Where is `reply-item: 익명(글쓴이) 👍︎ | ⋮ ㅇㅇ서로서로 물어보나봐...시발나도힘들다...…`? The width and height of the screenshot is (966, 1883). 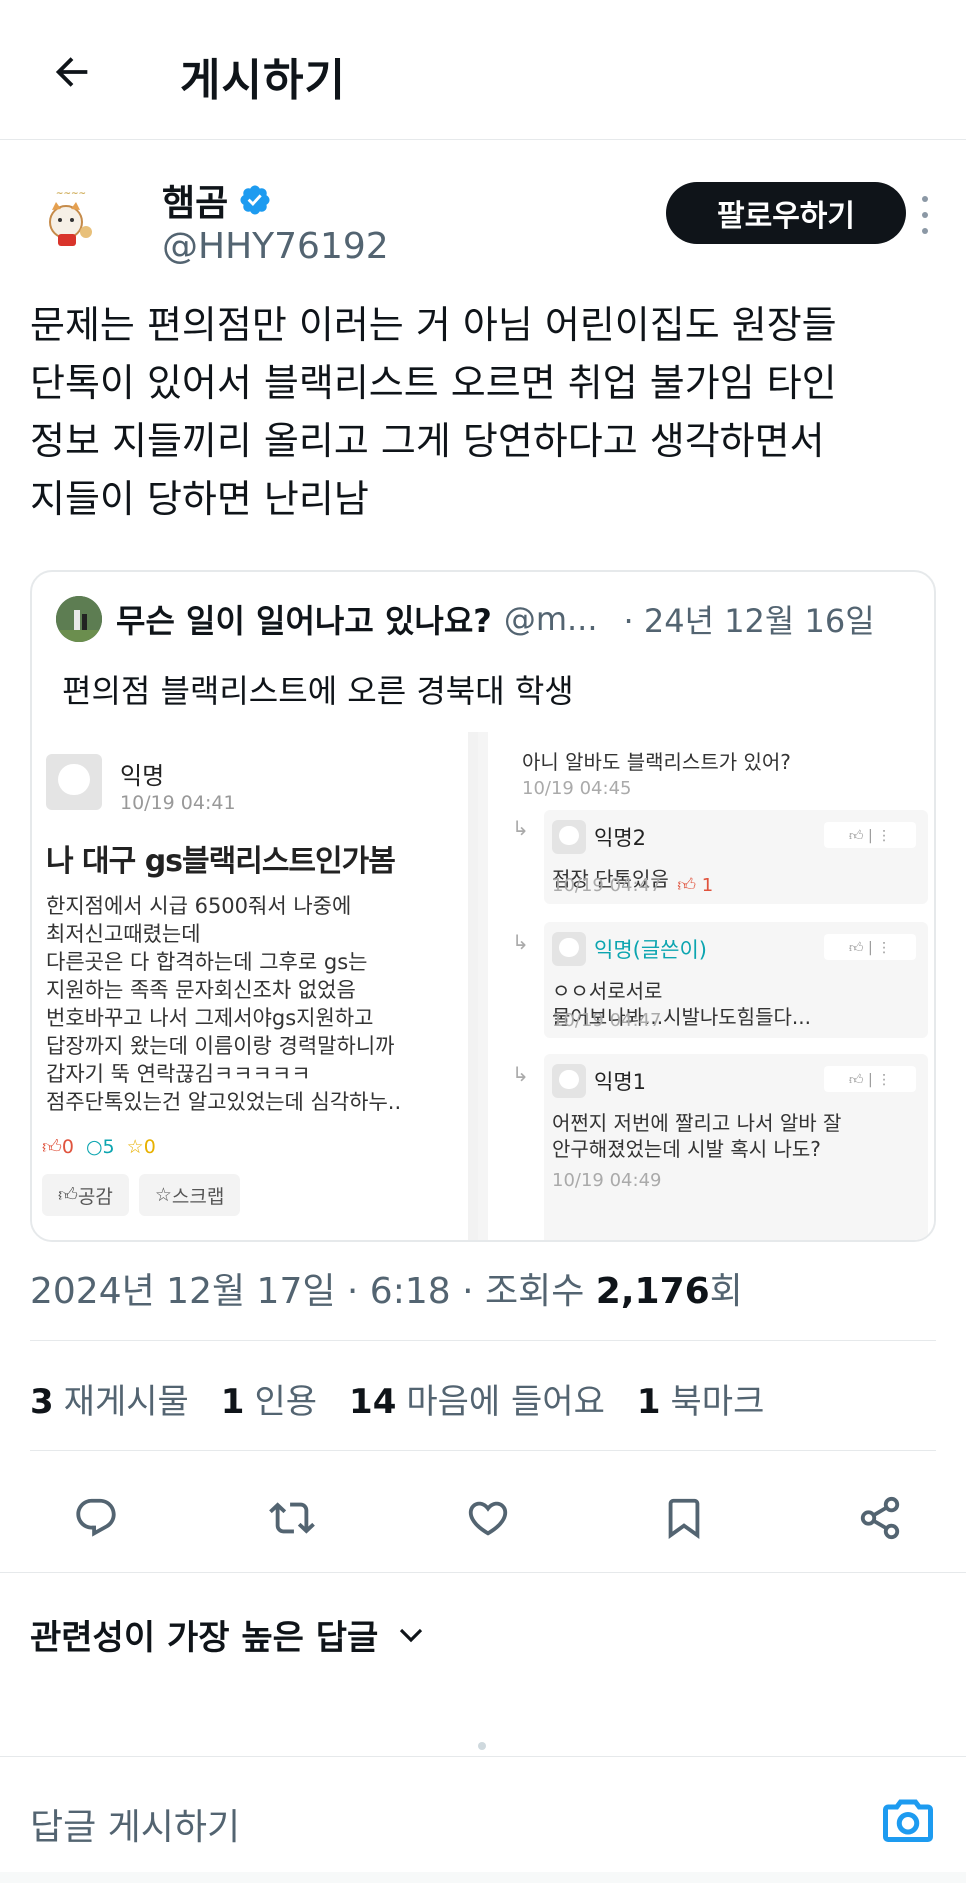 reply-item: 익명(글쓴이) 👍︎ | ⋮ ㅇㅇ서로서로 물어보나봐...시발나도힘들다...… is located at coordinates (736, 980).